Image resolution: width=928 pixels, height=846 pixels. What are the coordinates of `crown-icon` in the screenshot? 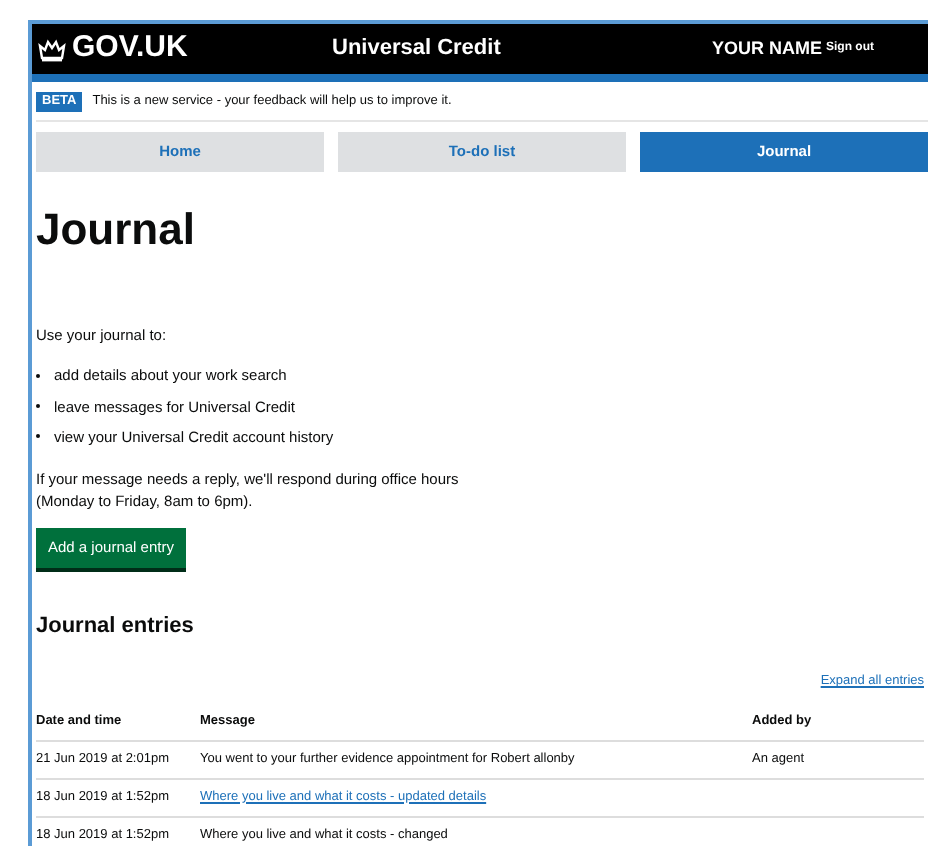 It's located at (52, 49).